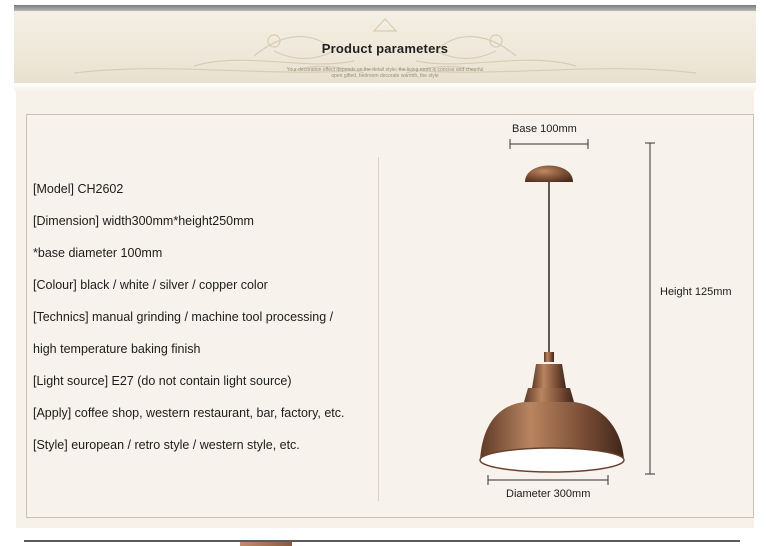  Describe the element at coordinates (549, 144) in the screenshot. I see `base-dimension-marker` at that location.